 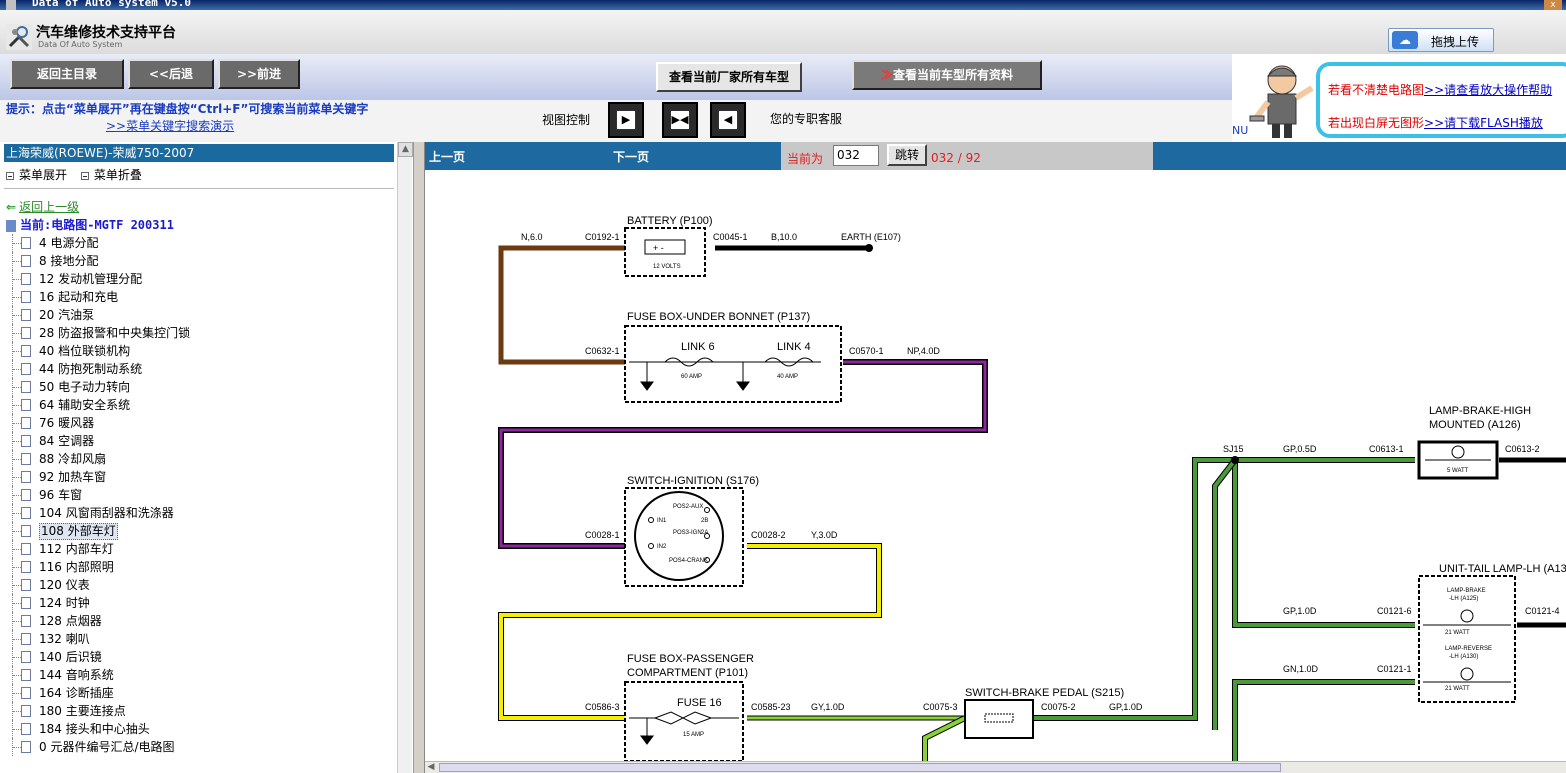 What do you see at coordinates (1441, 40) in the screenshot?
I see `drag-upload-button: ☁ 拖拽上传` at bounding box center [1441, 40].